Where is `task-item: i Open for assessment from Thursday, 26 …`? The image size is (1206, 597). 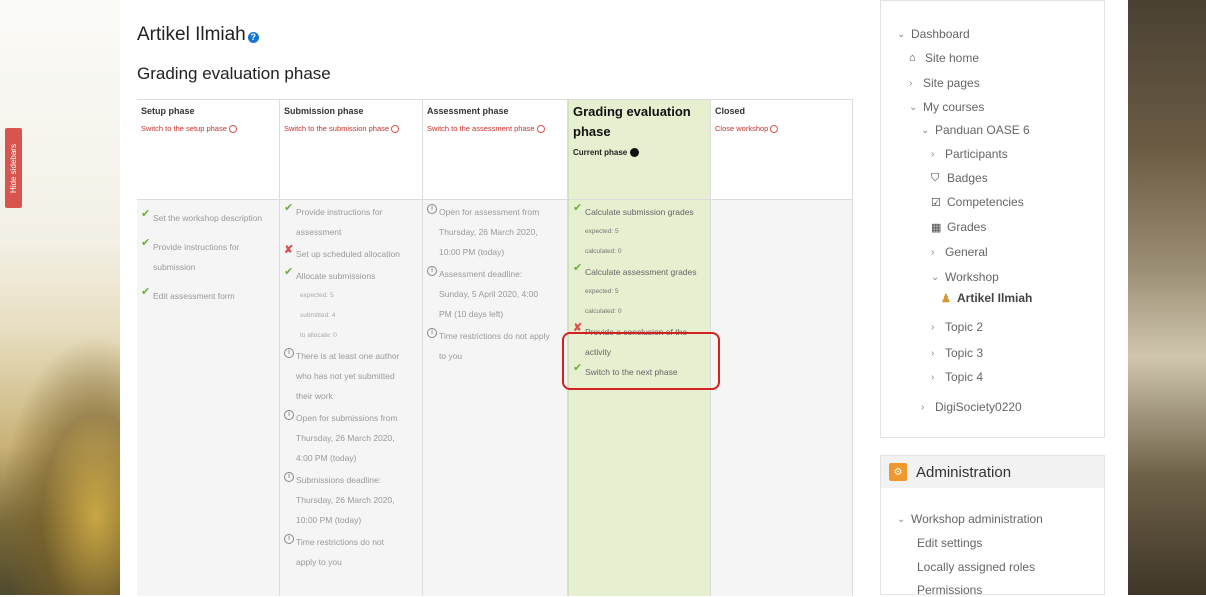
task-item: i Open for assessment from Thursday, 26 … is located at coordinates (495, 232).